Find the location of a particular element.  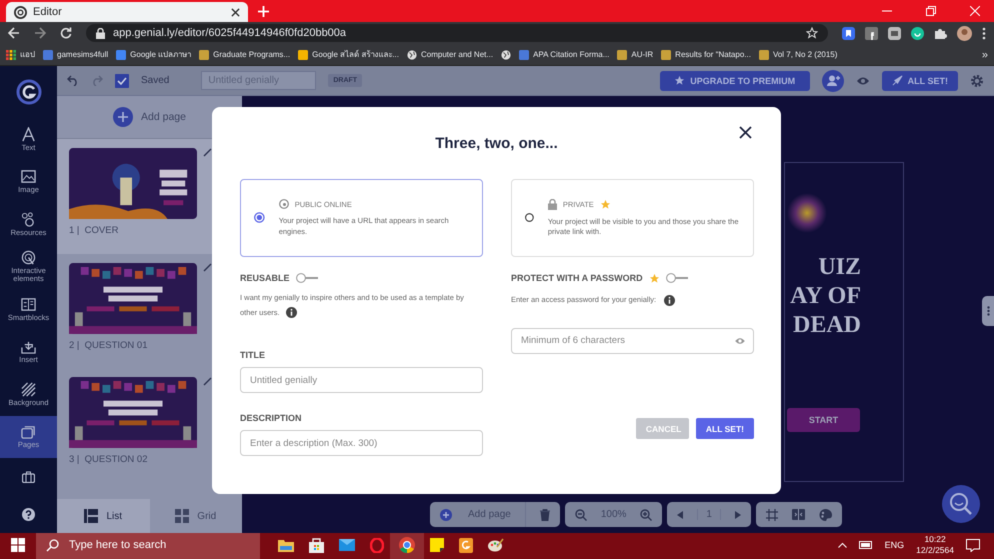

new-tab-icon is located at coordinates (263, 11).